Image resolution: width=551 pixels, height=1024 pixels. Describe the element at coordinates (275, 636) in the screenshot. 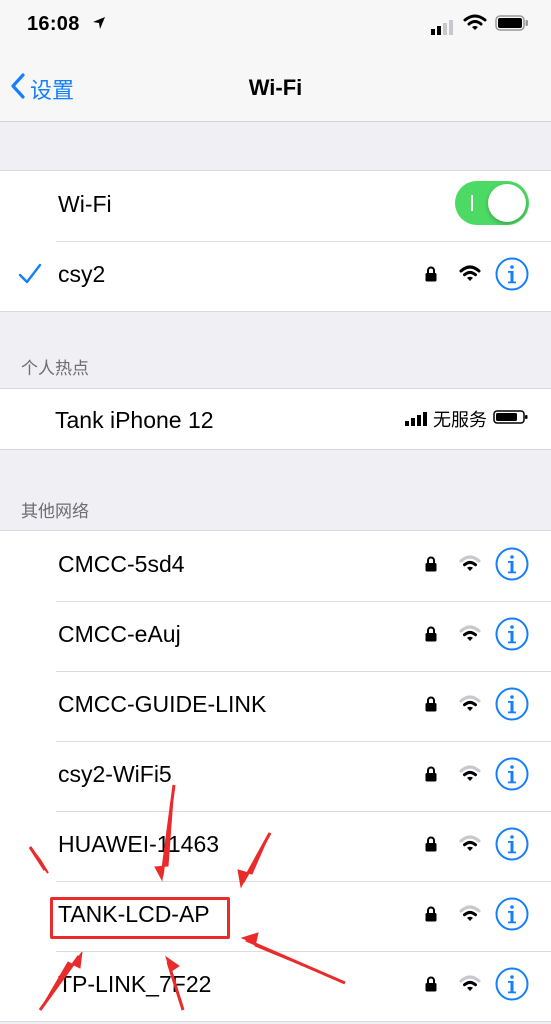

I see `network-row: CMCC-eAuj` at that location.